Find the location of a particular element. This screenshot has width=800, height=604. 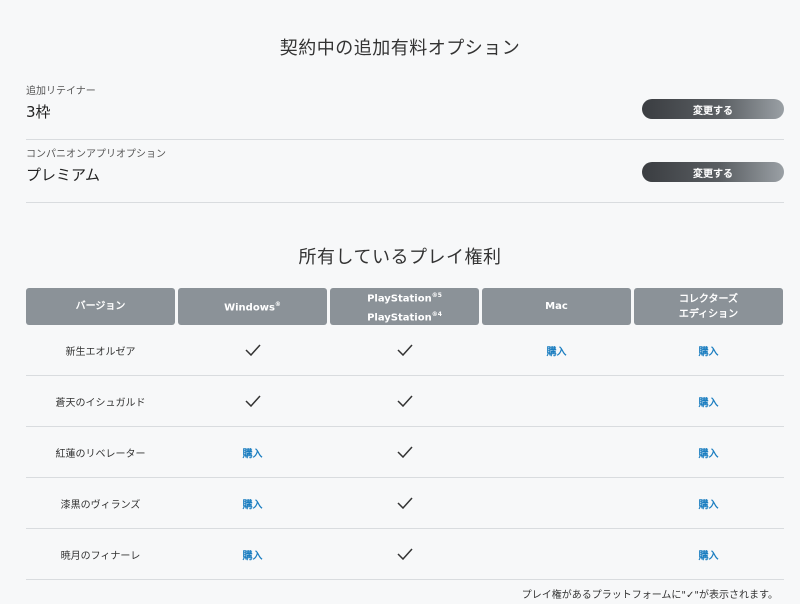

option-label: コンパニオンアプリオプション is located at coordinates (96, 154).